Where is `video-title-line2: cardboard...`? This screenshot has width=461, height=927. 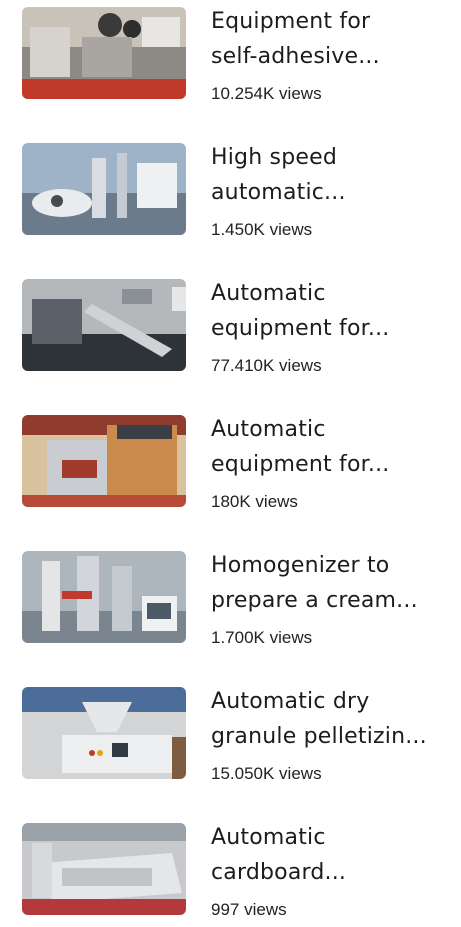
video-title-line2: cardboard... is located at coordinates (279, 872).